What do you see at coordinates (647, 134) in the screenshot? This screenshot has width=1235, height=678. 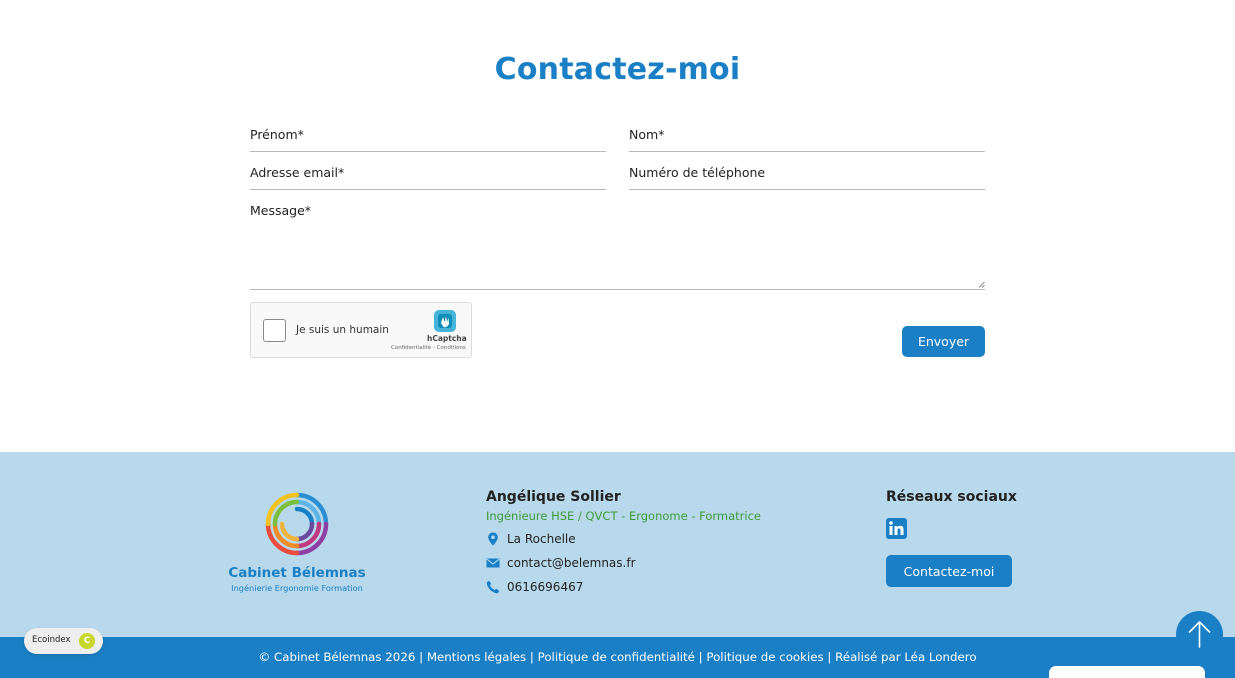 I see `nom-label: Nom*` at bounding box center [647, 134].